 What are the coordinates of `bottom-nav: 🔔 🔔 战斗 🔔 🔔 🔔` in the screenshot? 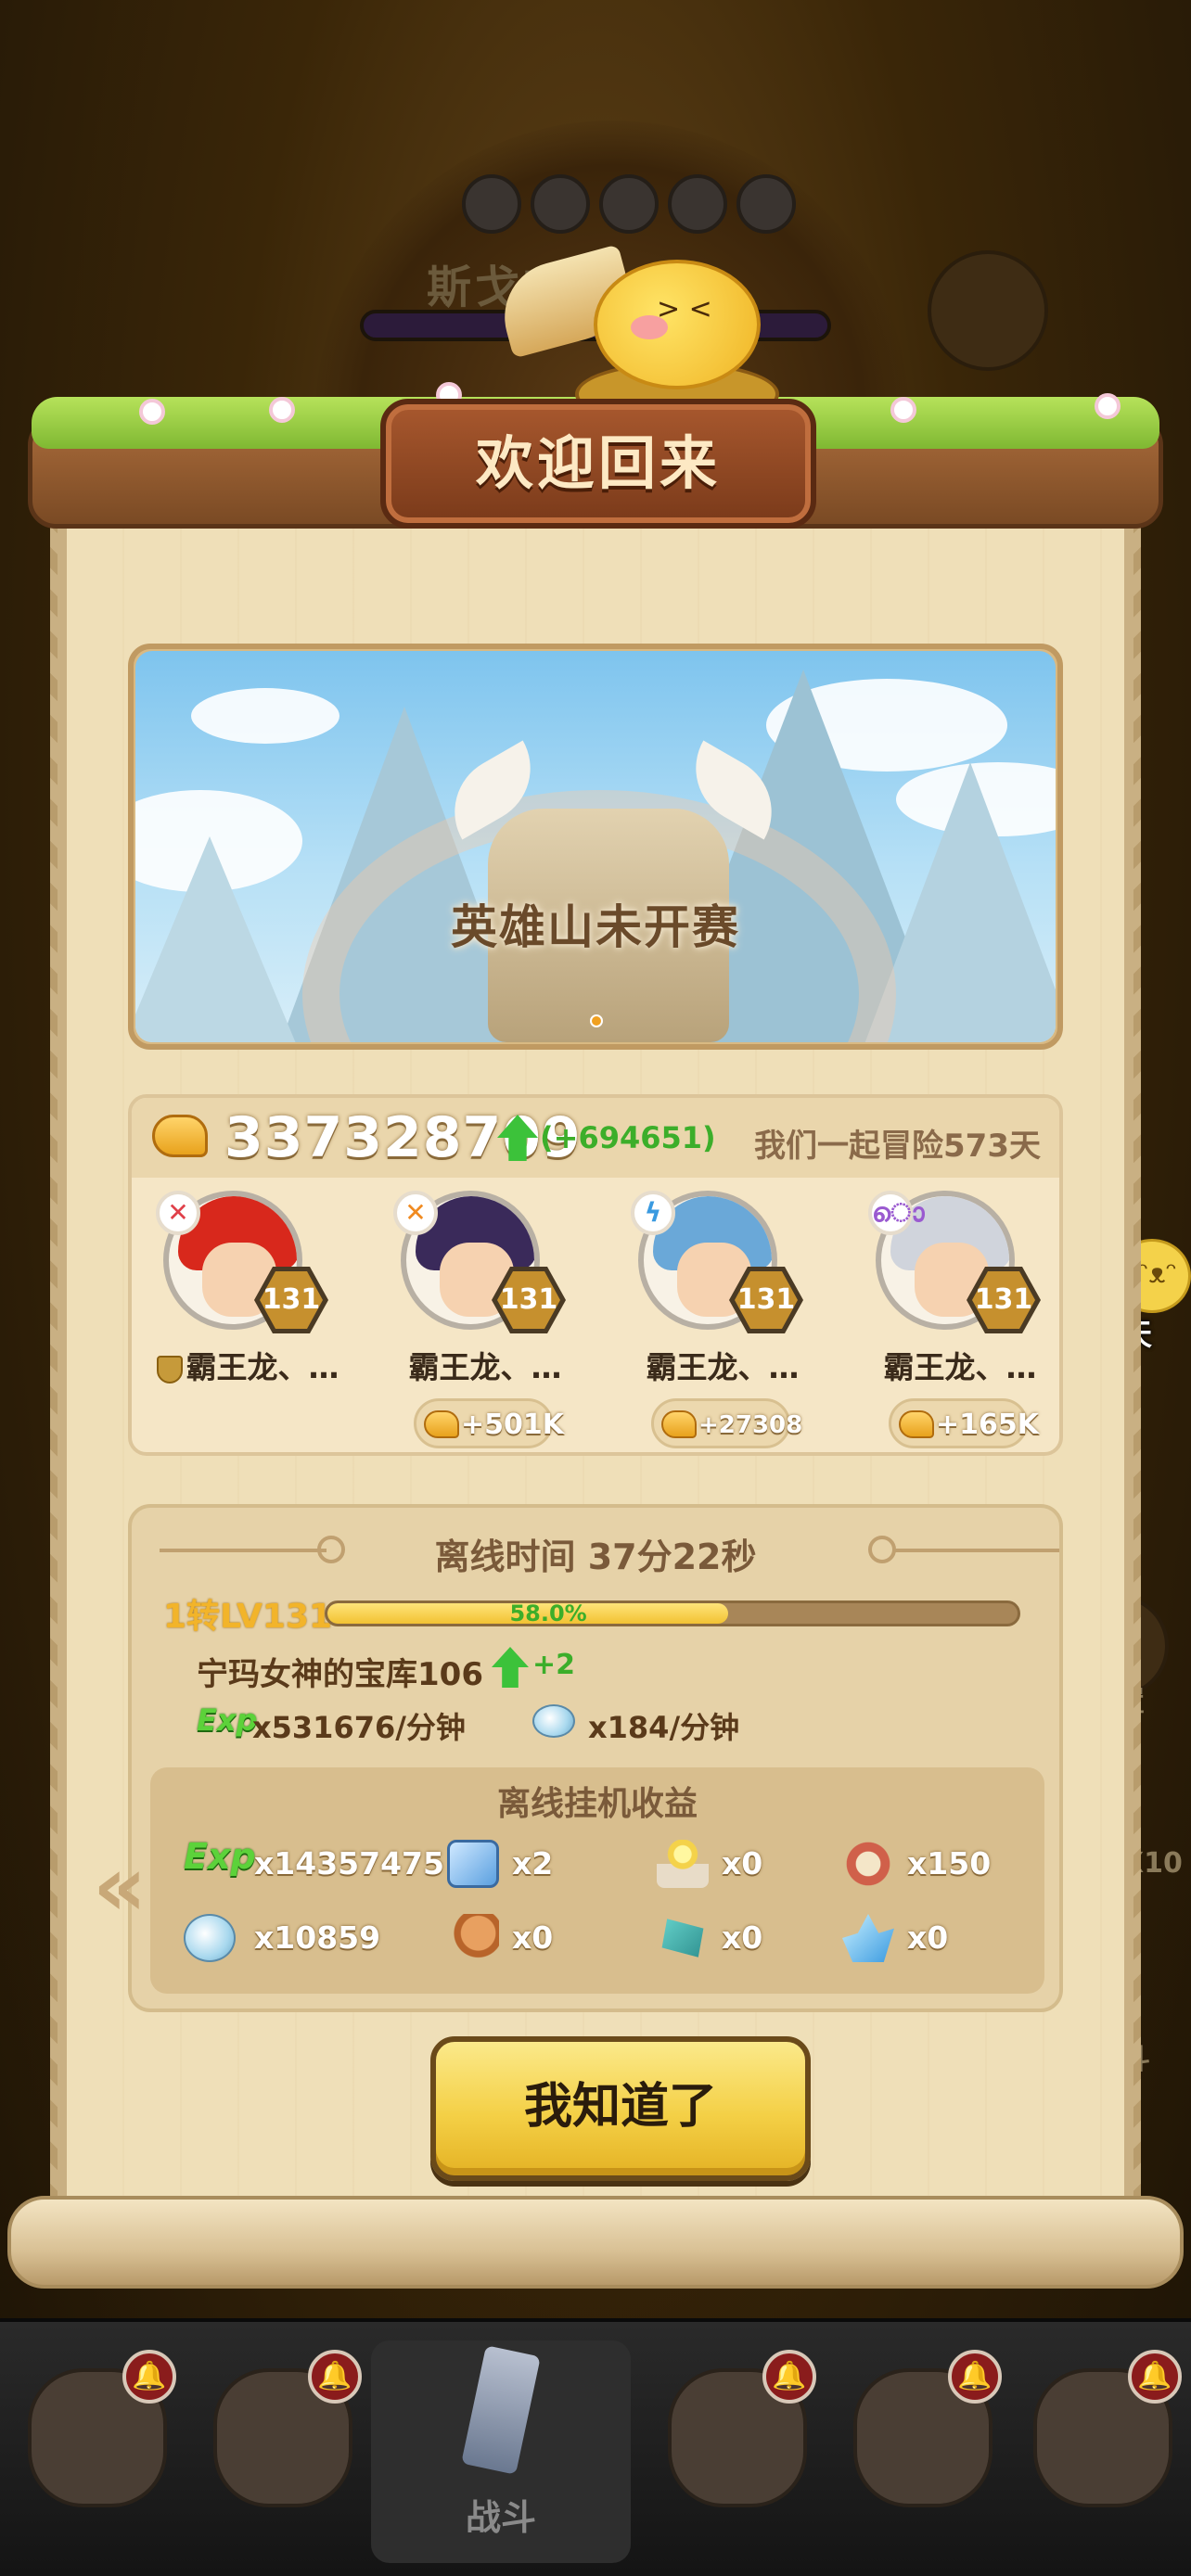 It's located at (595, 2447).